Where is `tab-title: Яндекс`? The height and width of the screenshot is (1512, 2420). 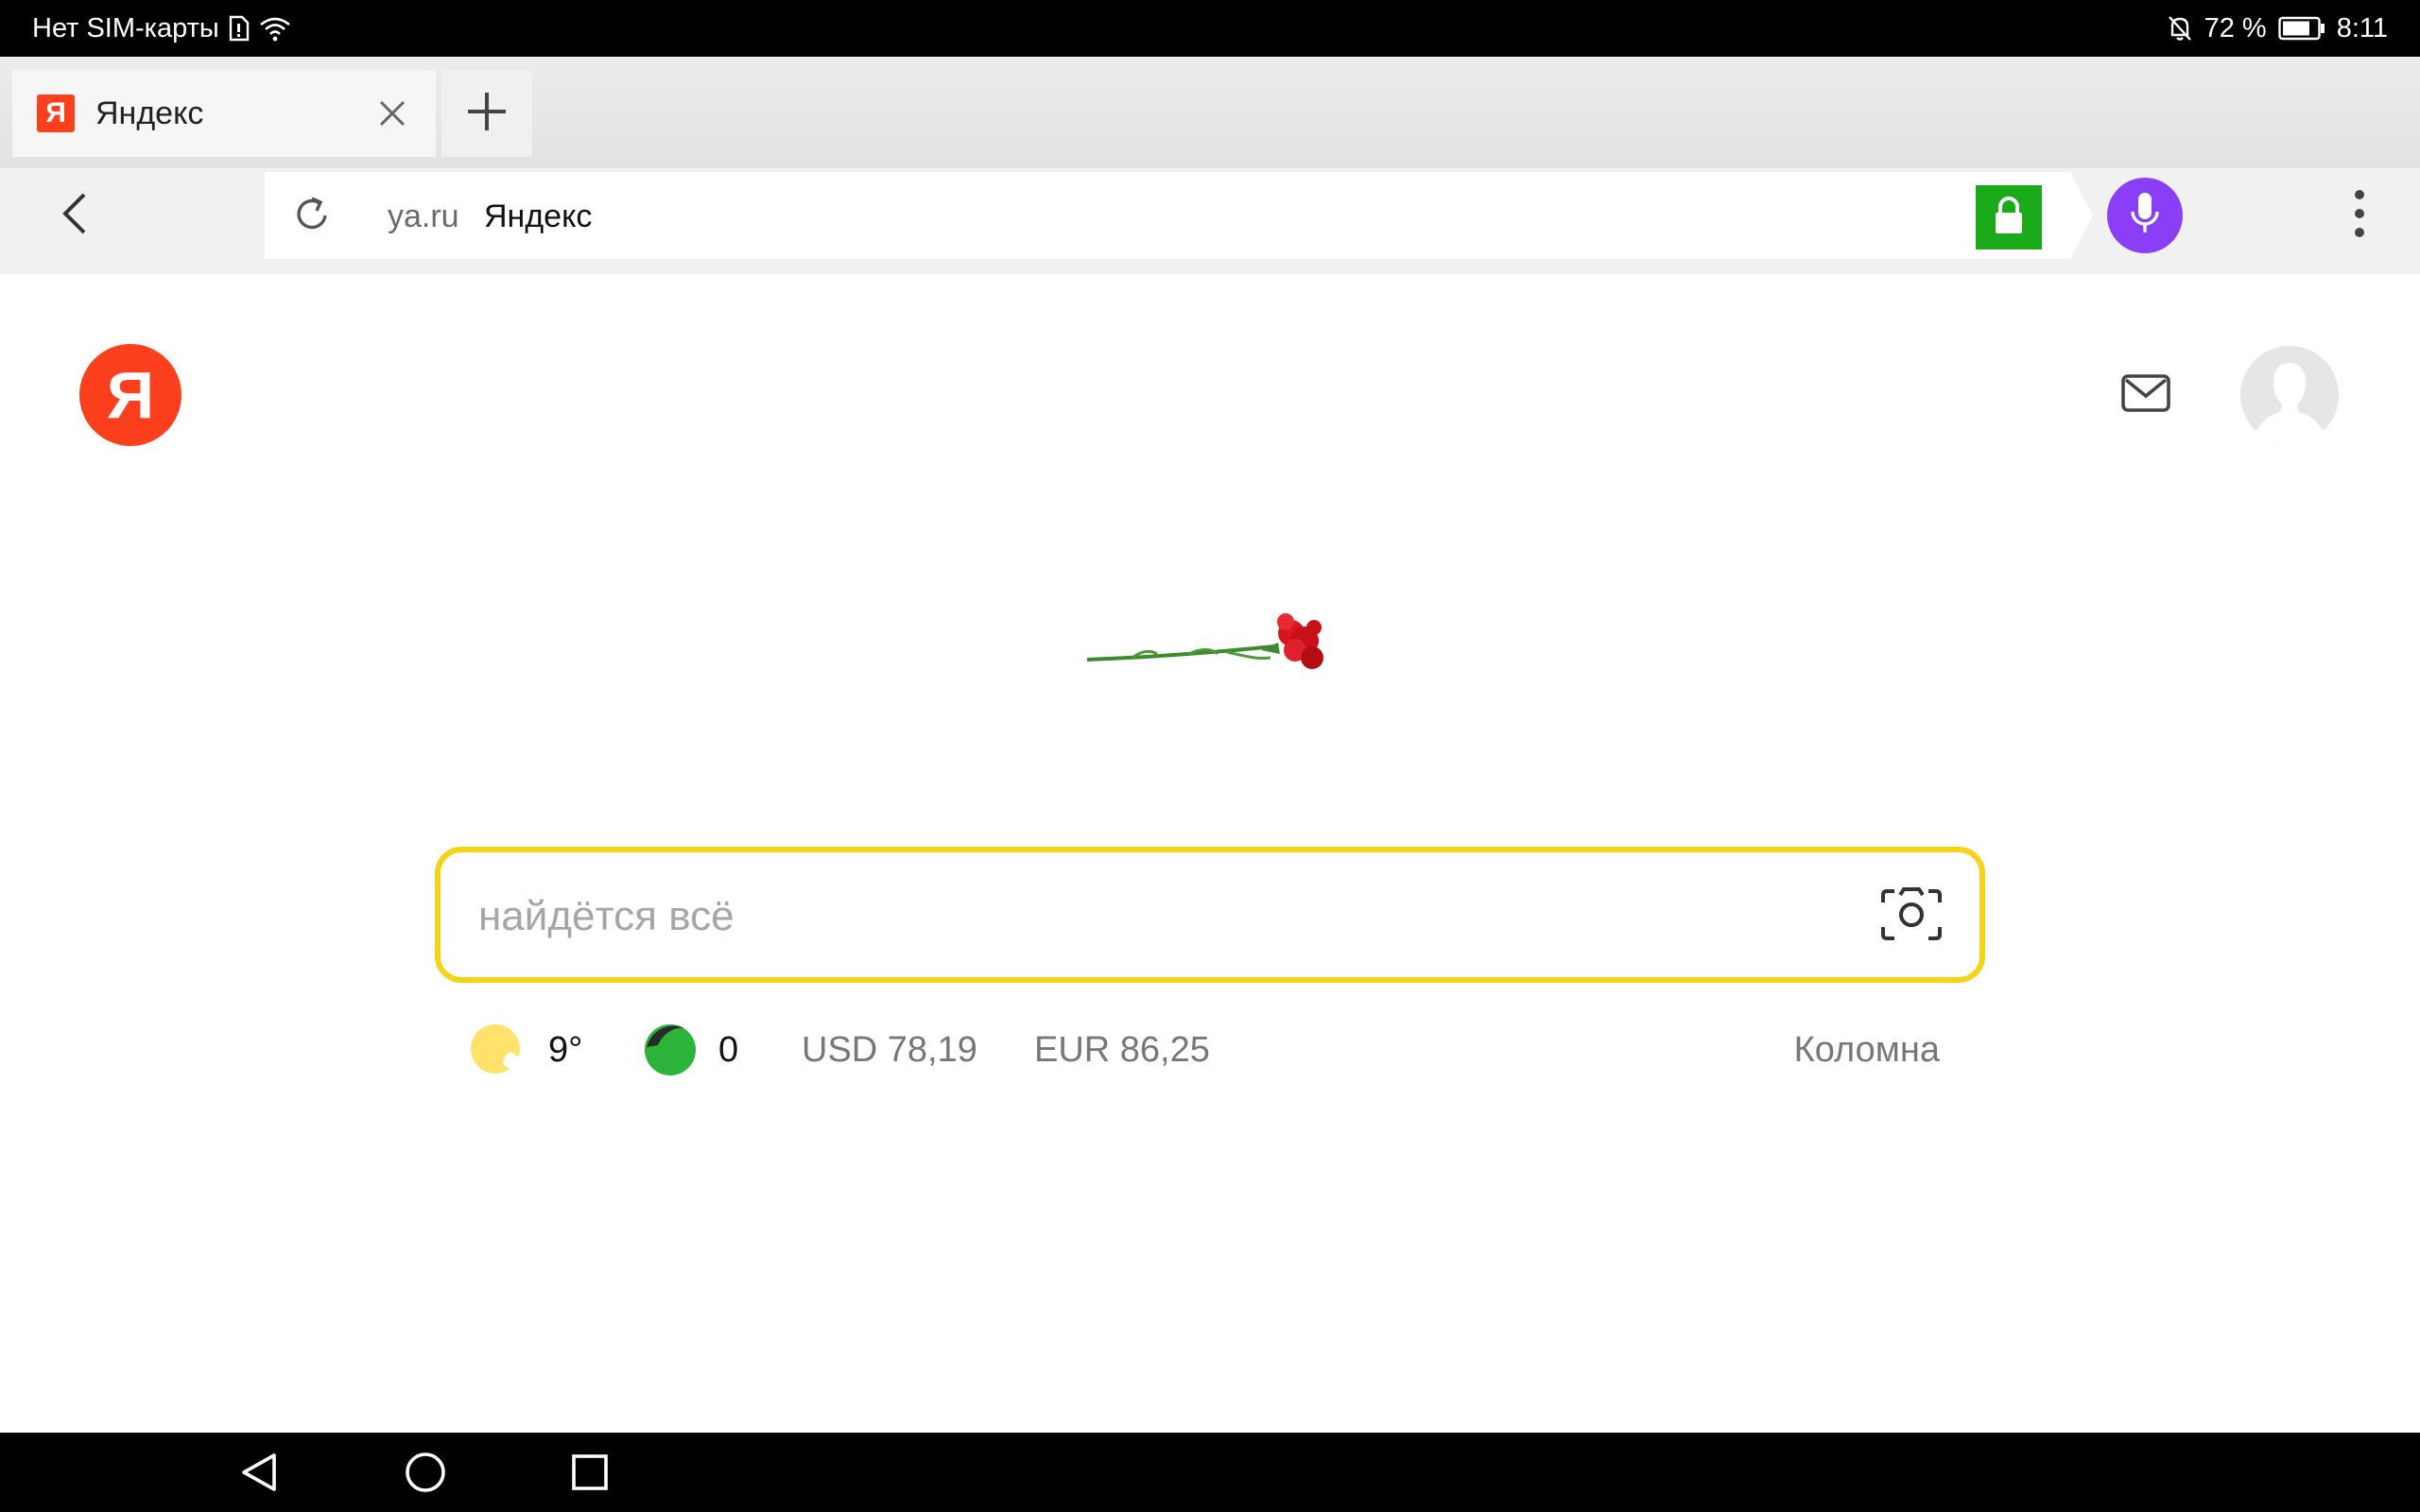
tab-title: Яндекс is located at coordinates (149, 112).